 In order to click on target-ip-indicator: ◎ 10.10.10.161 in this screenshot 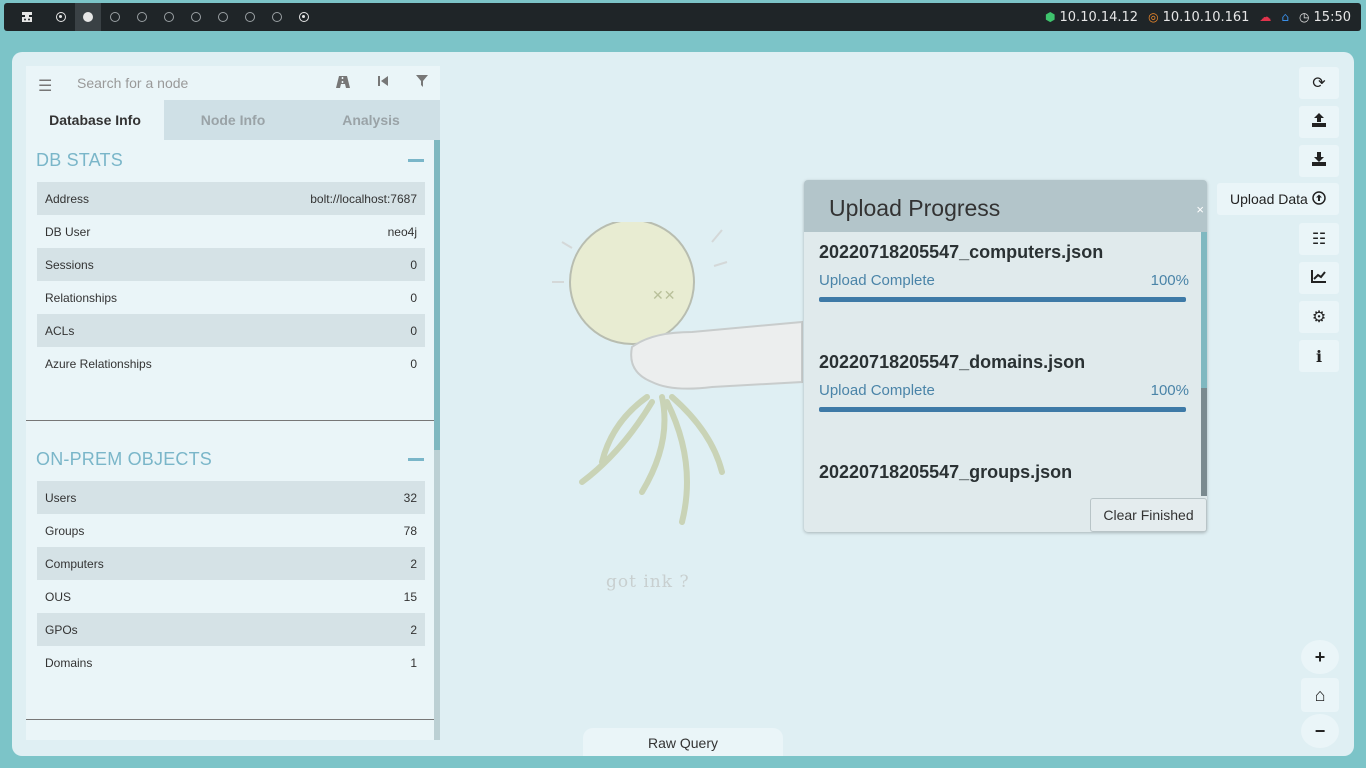, I will do `click(1198, 17)`.